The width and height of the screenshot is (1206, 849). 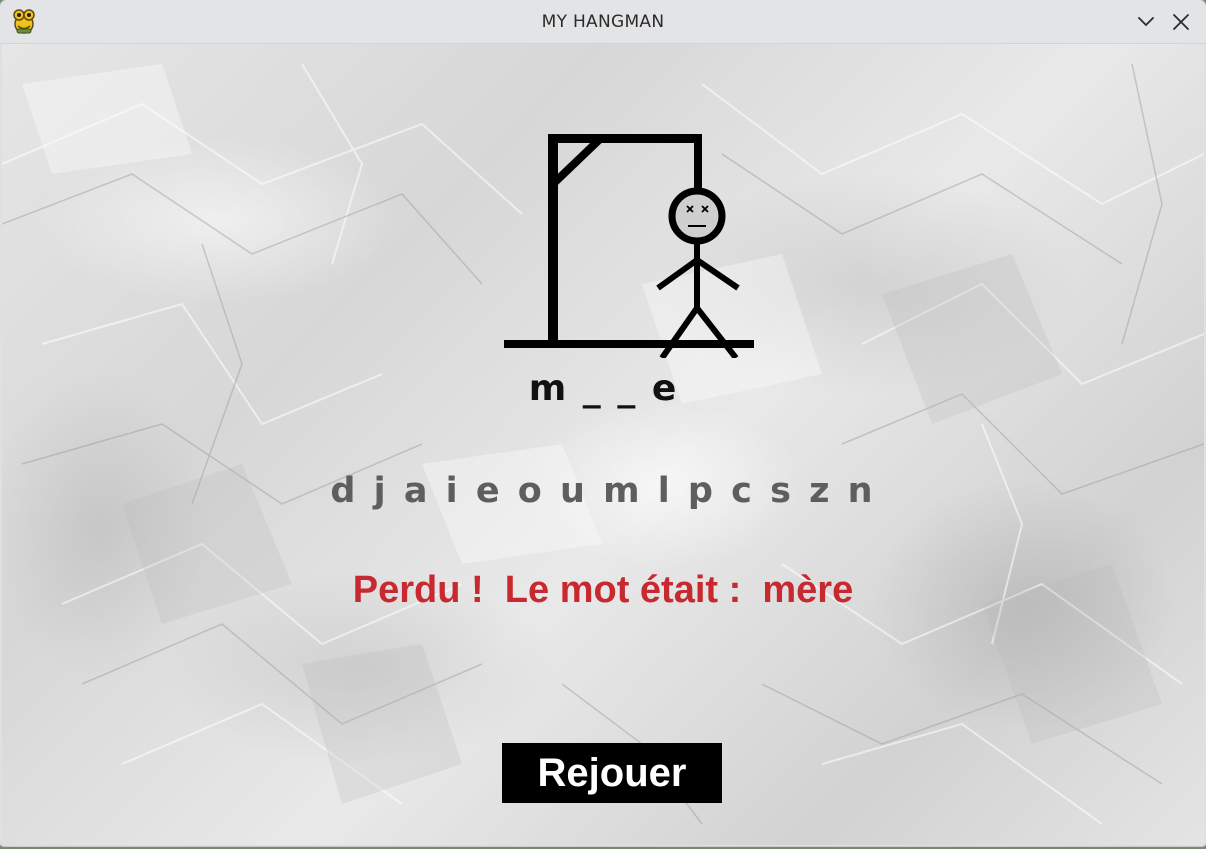 I want to click on close-button, so click(x=1181, y=22).